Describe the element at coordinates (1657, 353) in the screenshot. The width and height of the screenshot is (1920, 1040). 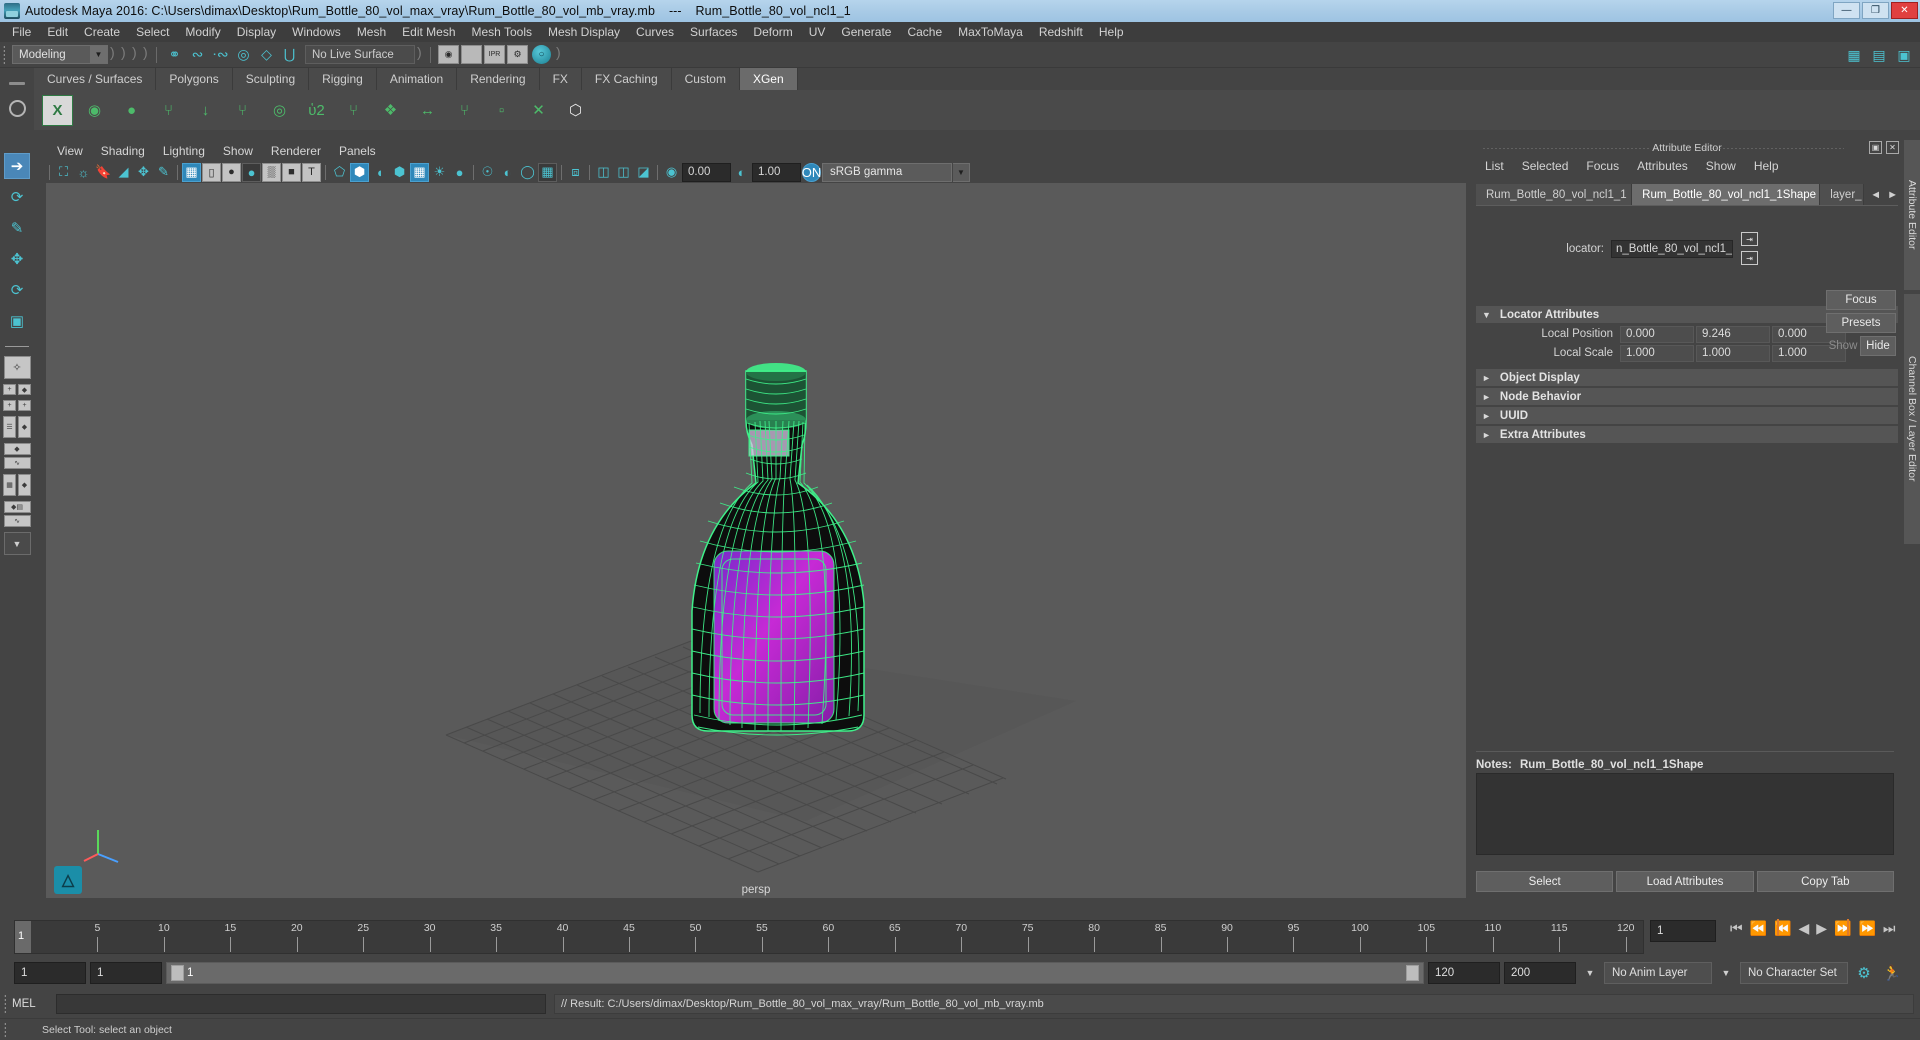
I see `local-scale-x-field: 1.000` at that location.